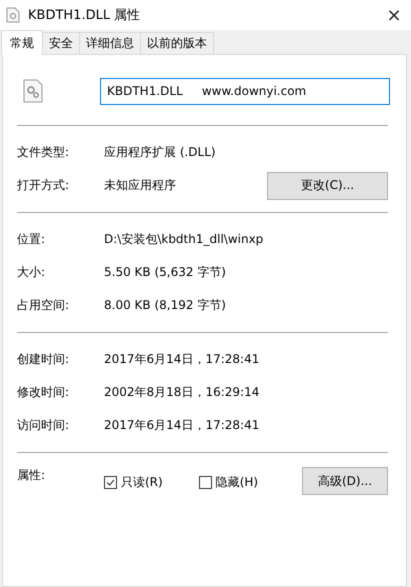 This screenshot has height=587, width=411. Describe the element at coordinates (140, 185) in the screenshot. I see `field-value: 未知应用程序` at that location.